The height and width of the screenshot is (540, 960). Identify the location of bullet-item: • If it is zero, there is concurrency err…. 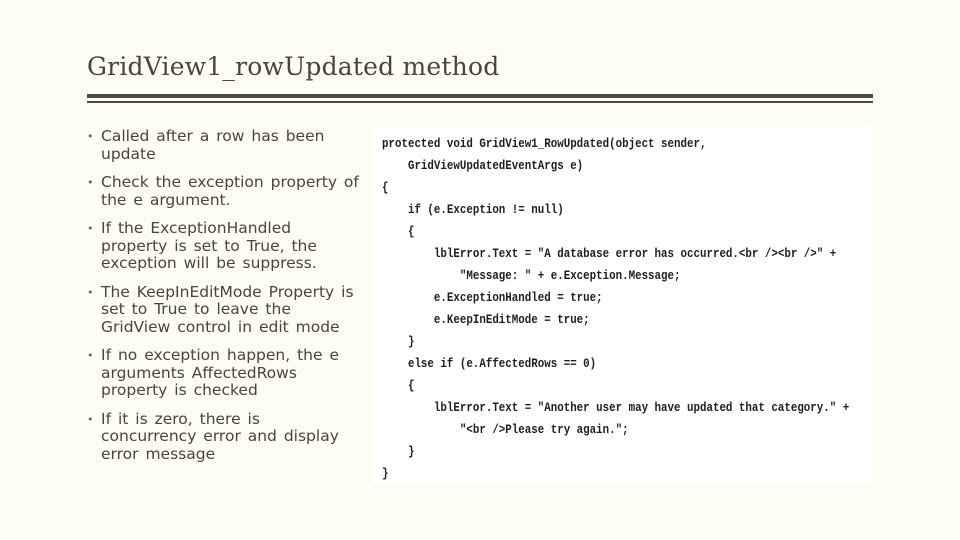
(222, 436).